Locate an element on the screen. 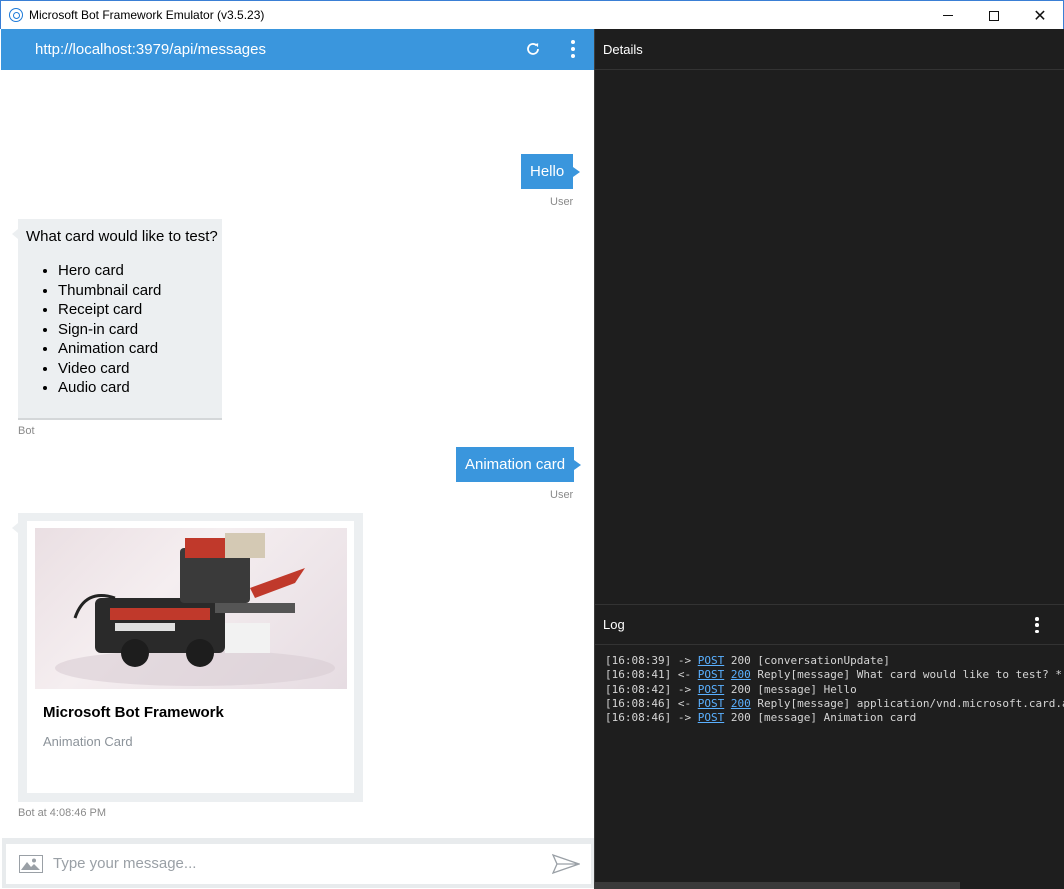  list-item: Sign-in card is located at coordinates (109, 330).